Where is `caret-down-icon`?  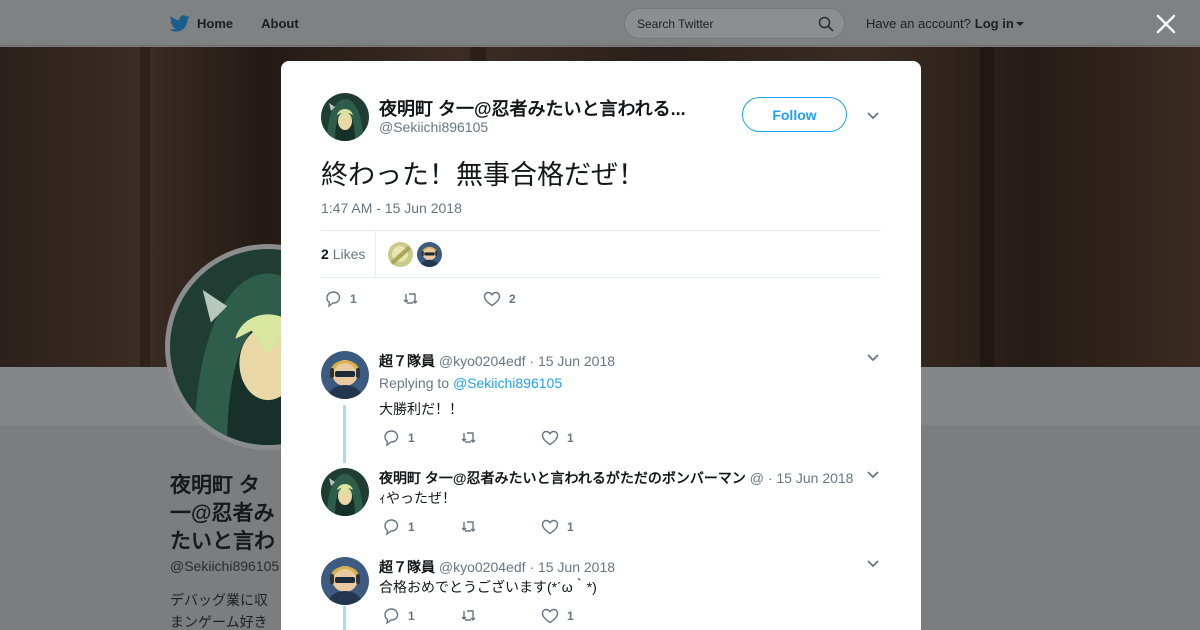 caret-down-icon is located at coordinates (1019, 23).